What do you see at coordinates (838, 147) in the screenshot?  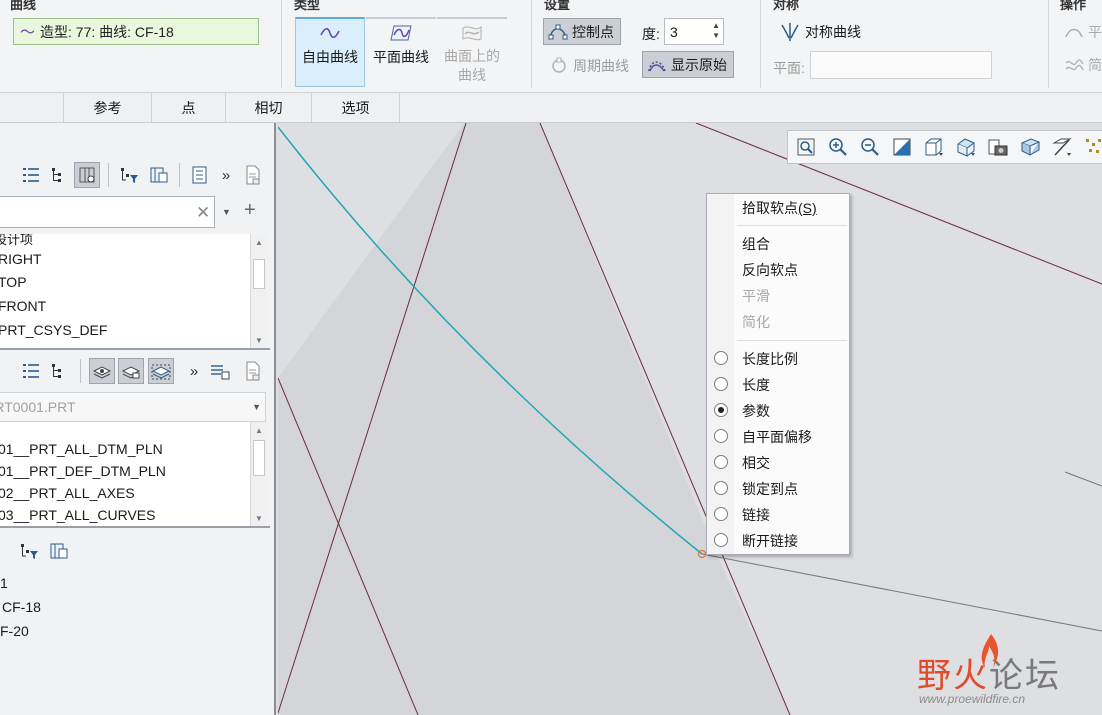 I see `zoom-in-icon` at bounding box center [838, 147].